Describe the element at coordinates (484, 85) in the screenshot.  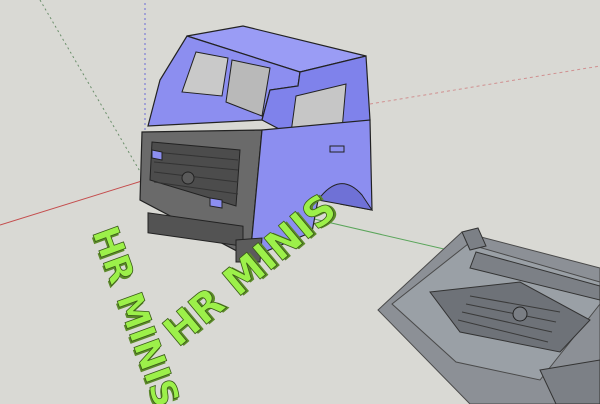
I see `red-axis-dashed` at that location.